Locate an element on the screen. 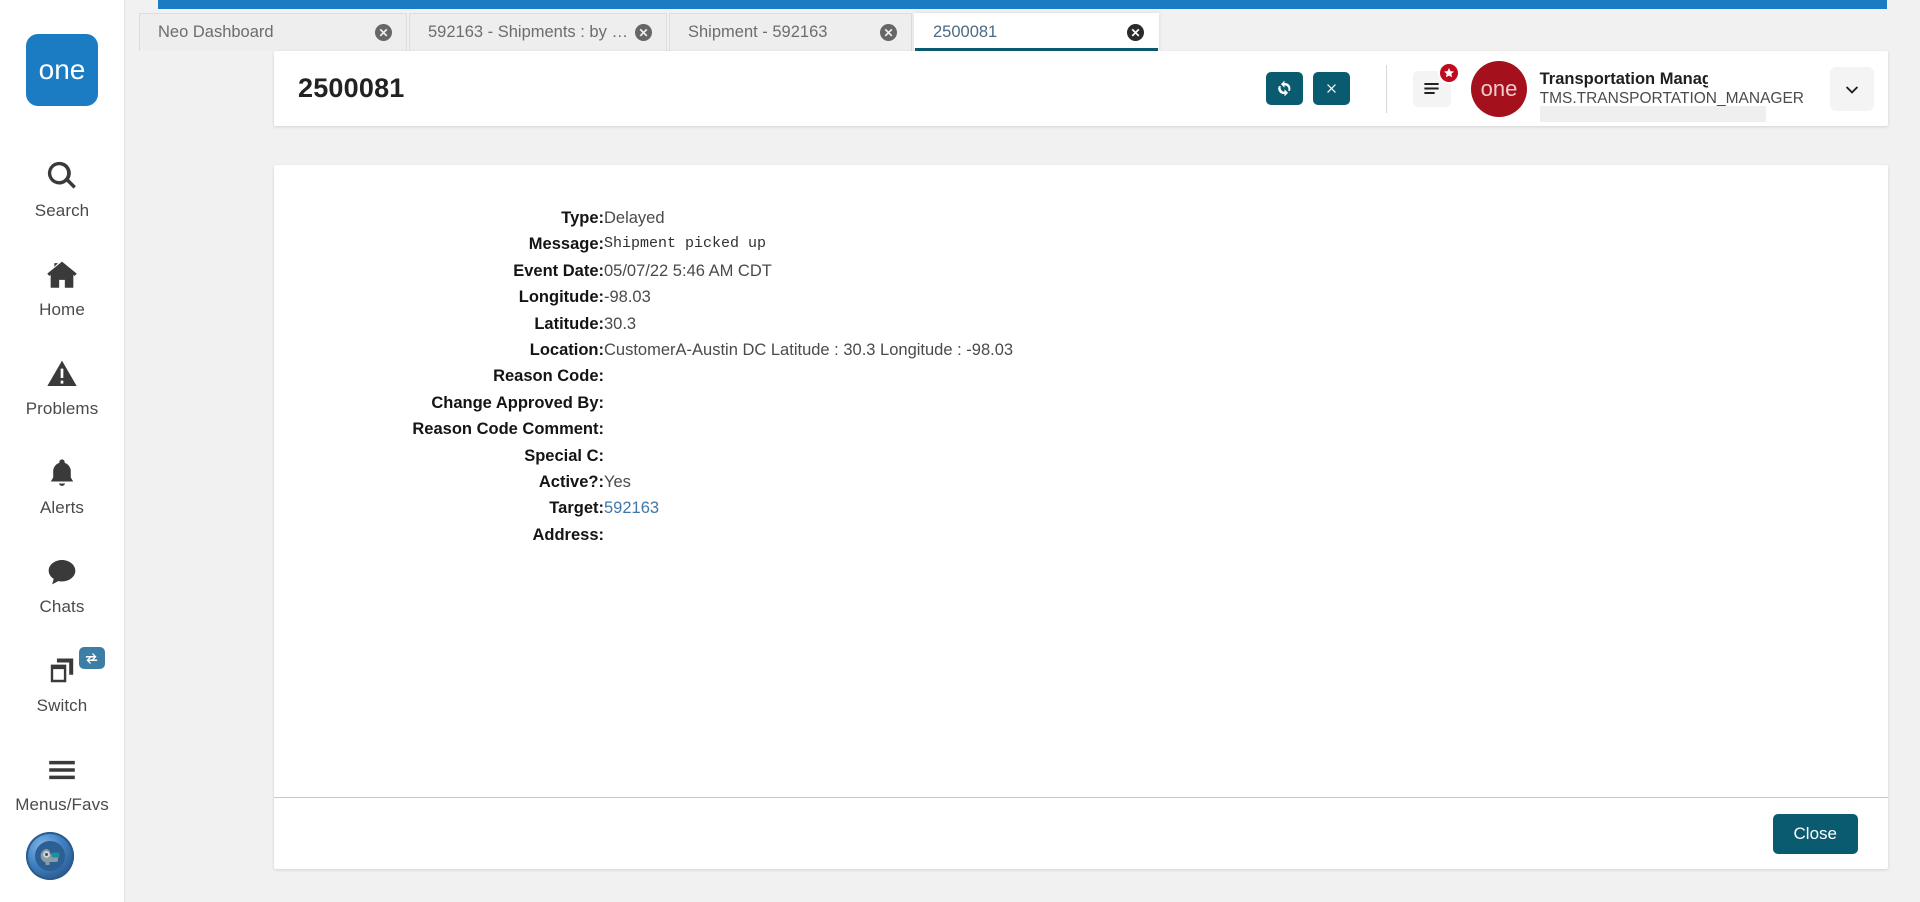 This screenshot has height=902, width=1920. field-label: Message: is located at coordinates (566, 244).